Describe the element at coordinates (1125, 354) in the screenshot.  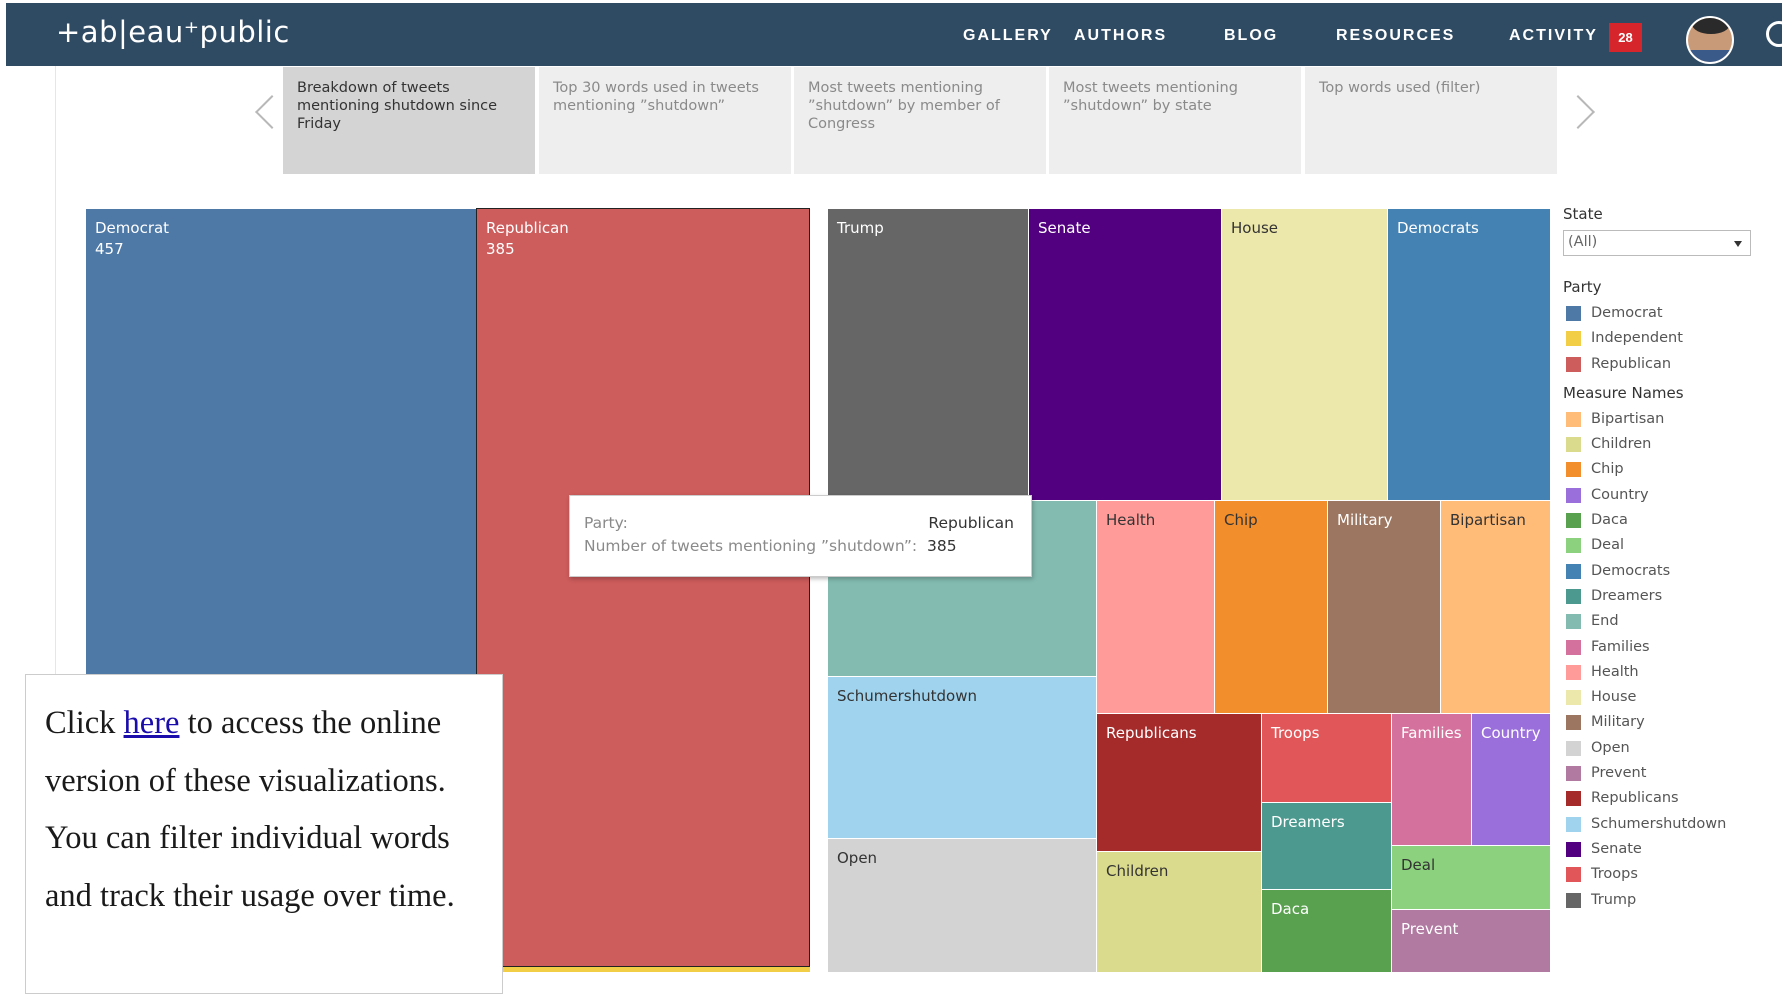
I see `word-tile-senate: Senate` at that location.